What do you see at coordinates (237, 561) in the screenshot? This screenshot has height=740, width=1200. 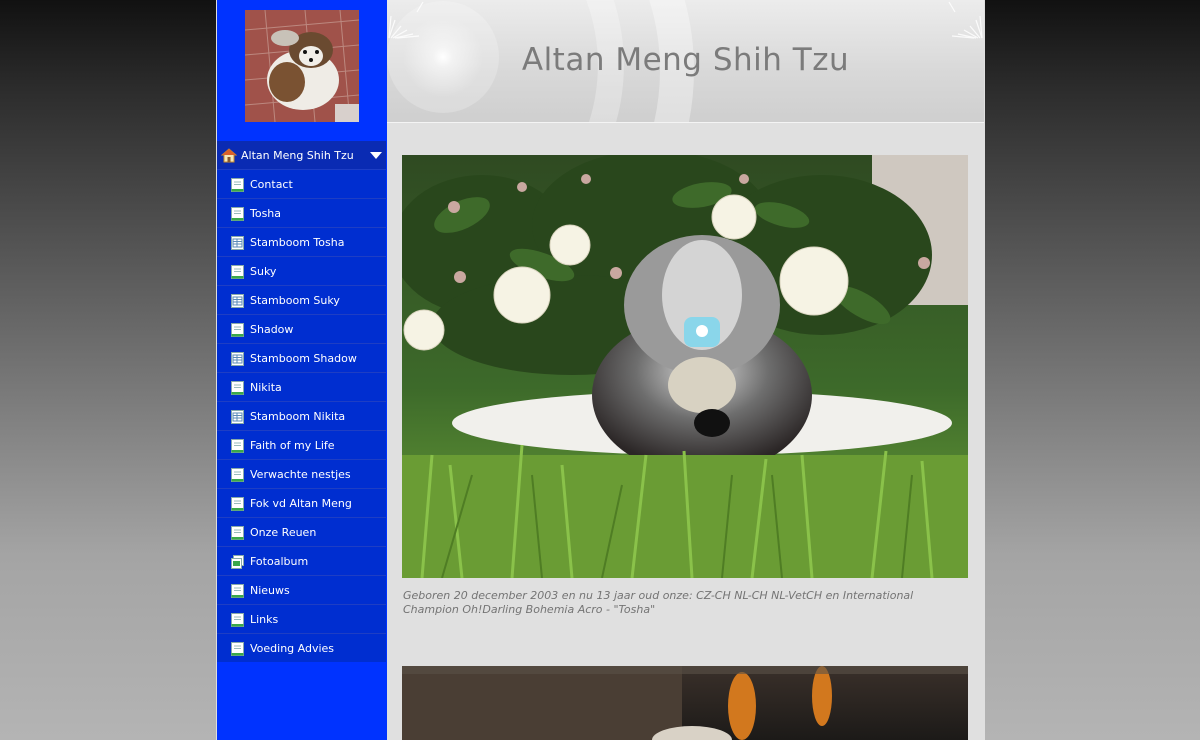 I see `photo-album-icon` at bounding box center [237, 561].